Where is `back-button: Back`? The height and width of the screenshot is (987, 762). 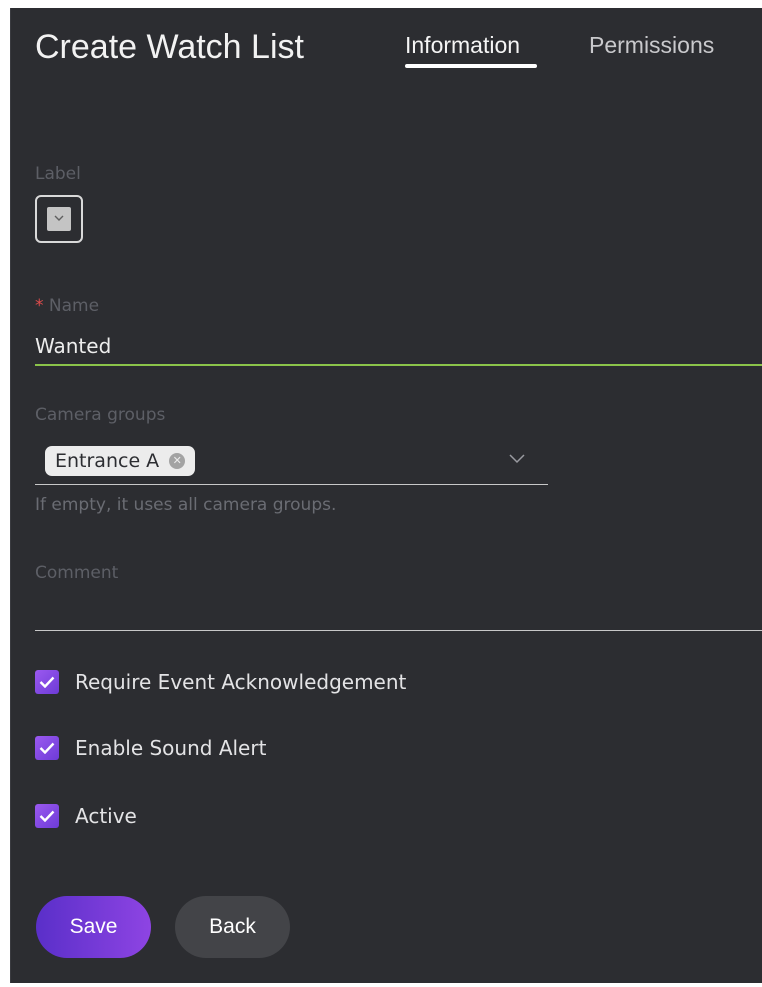 back-button: Back is located at coordinates (232, 927).